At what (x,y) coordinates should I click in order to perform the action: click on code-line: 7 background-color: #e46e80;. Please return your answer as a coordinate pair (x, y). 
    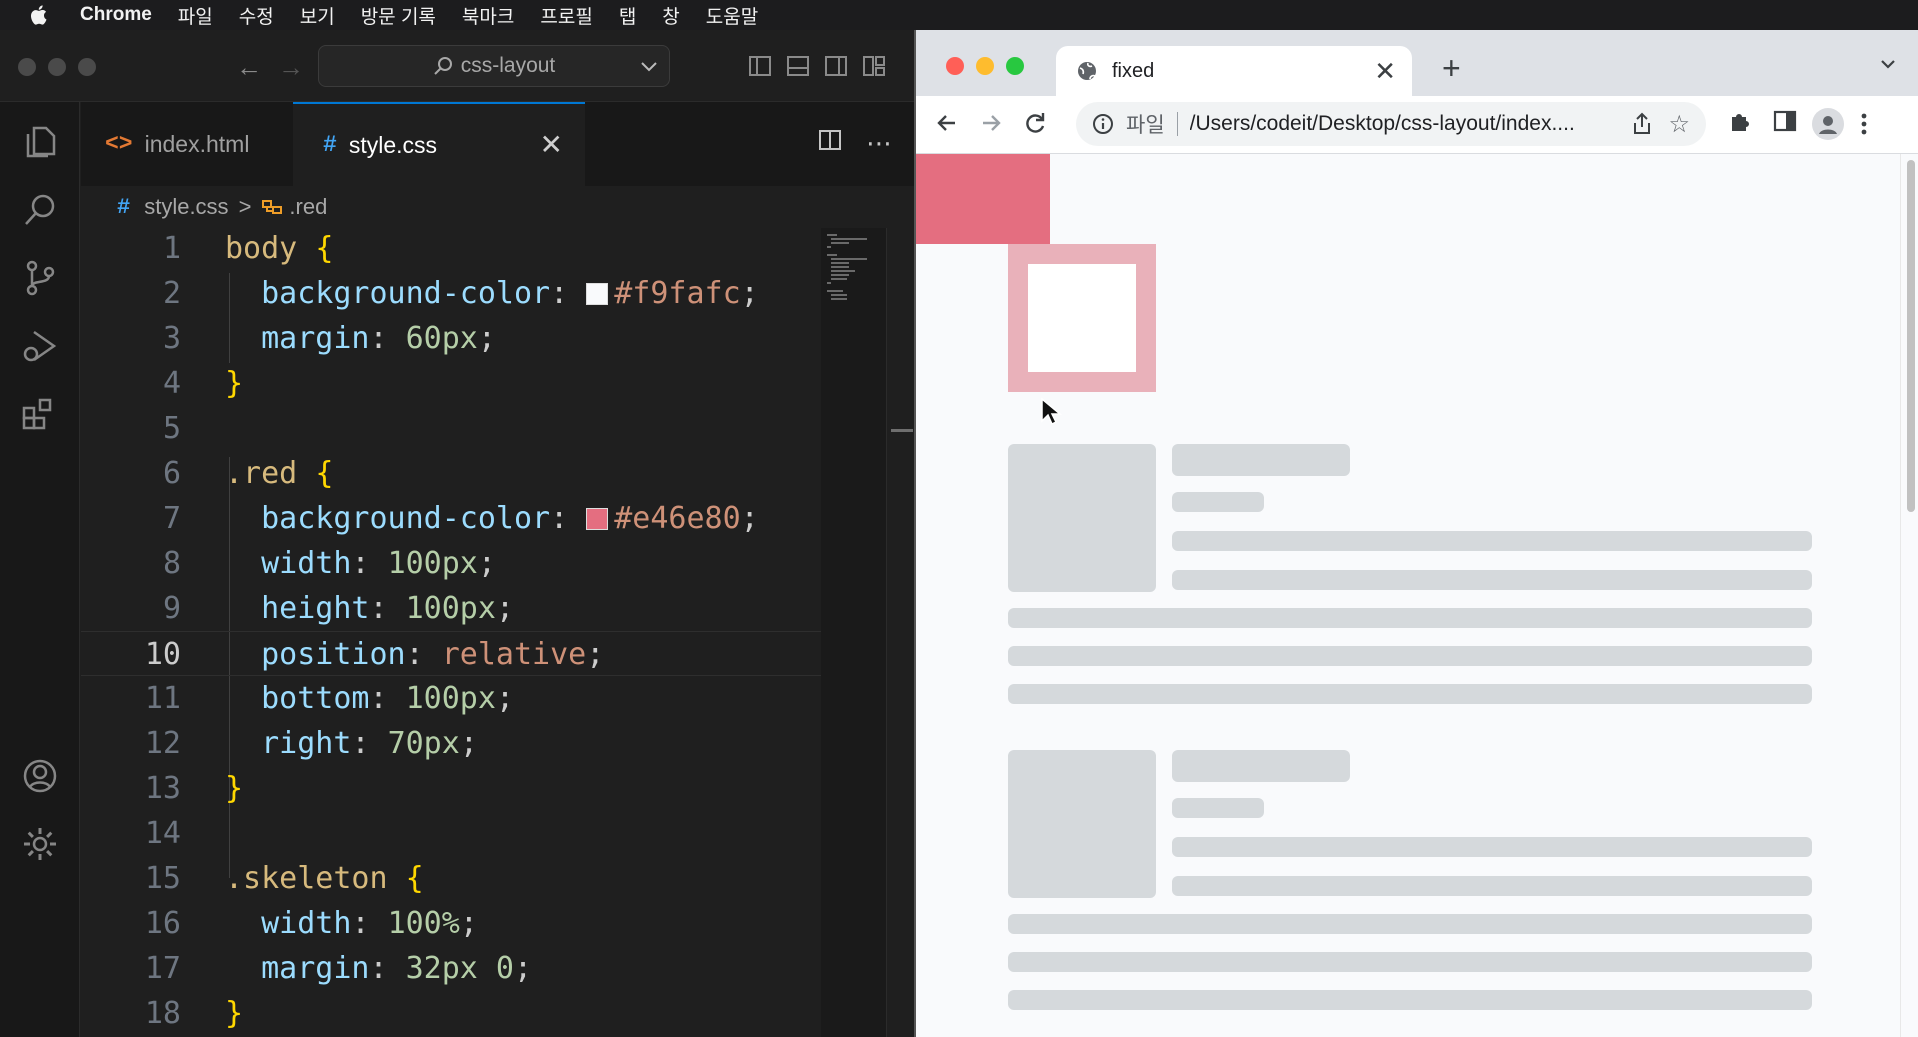
    Looking at the image, I should click on (451, 518).